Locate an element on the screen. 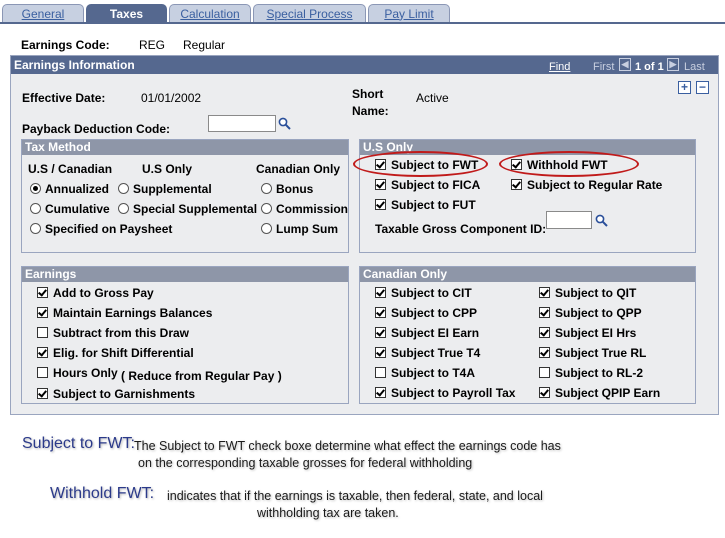  supplemental-radio is located at coordinates (123, 188).